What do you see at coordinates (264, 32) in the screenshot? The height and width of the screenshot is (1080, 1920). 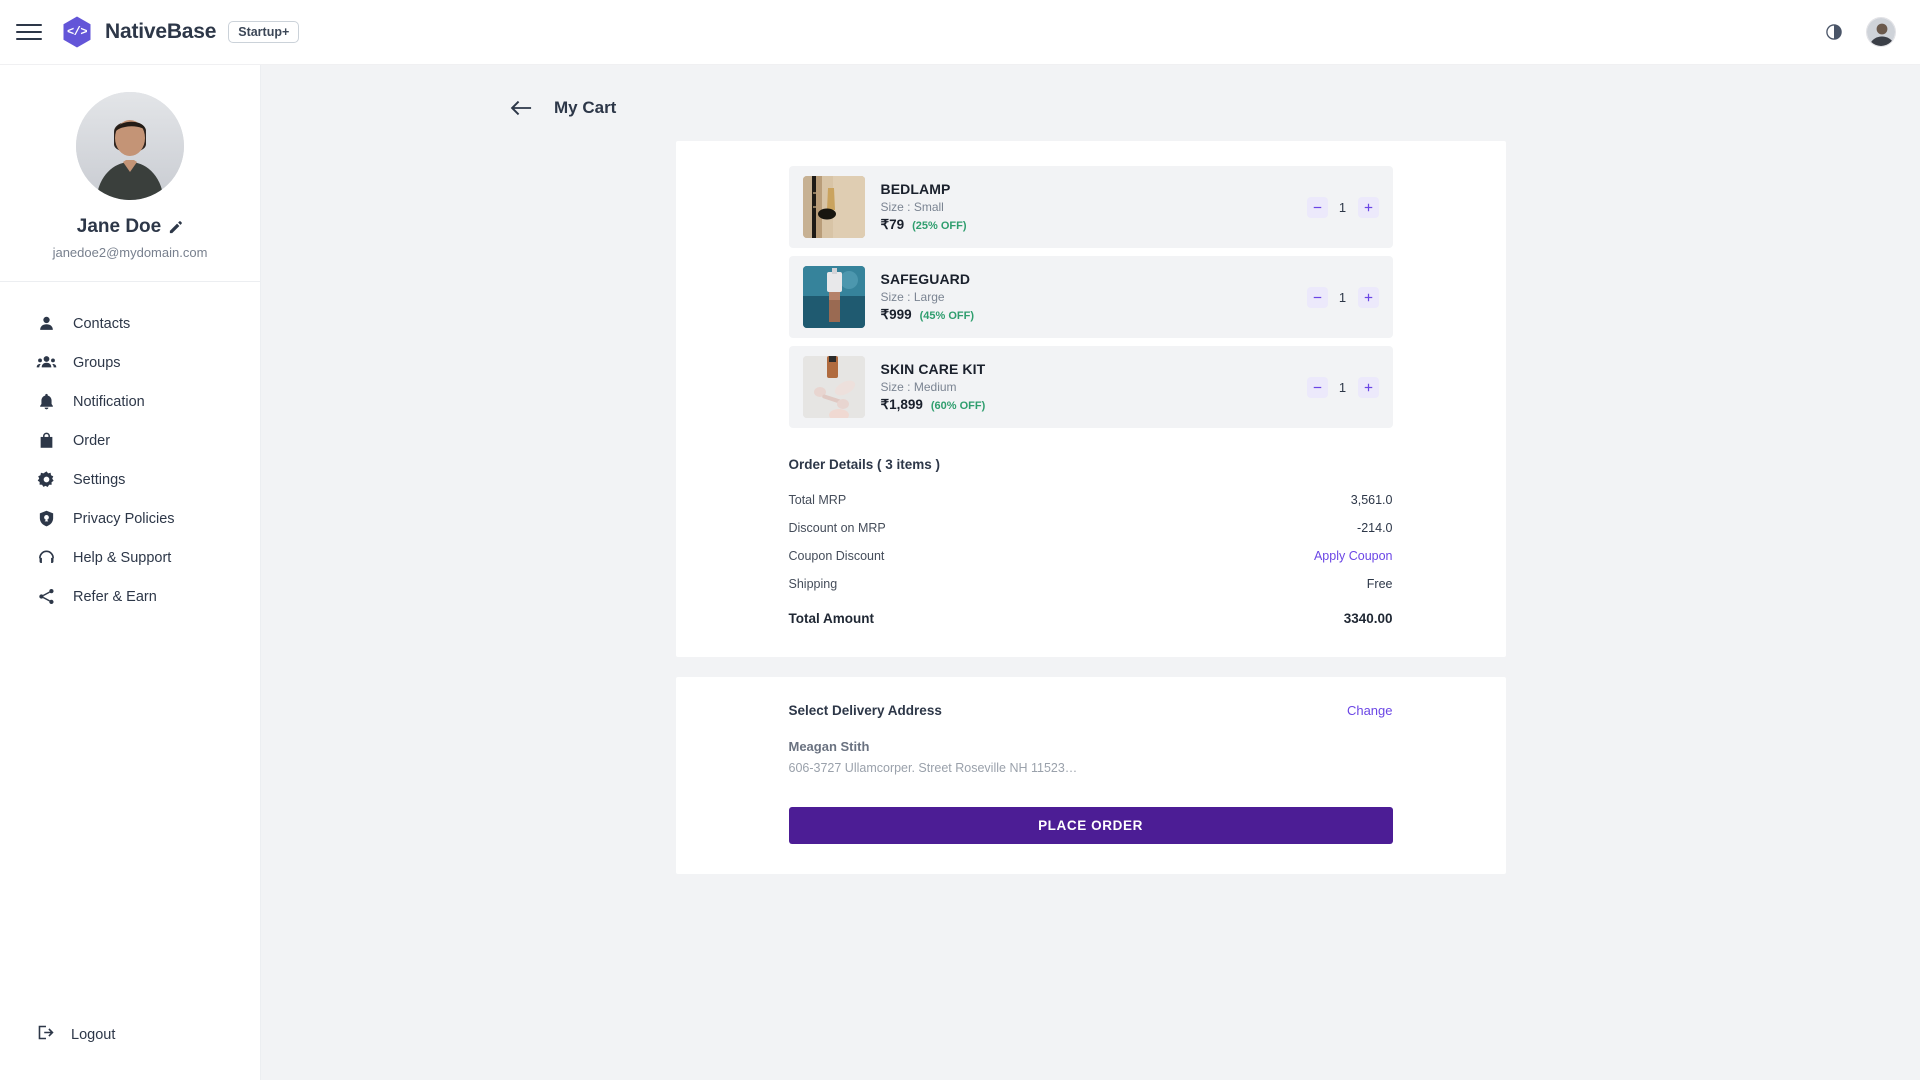 I see `plan-badge: Startup+` at bounding box center [264, 32].